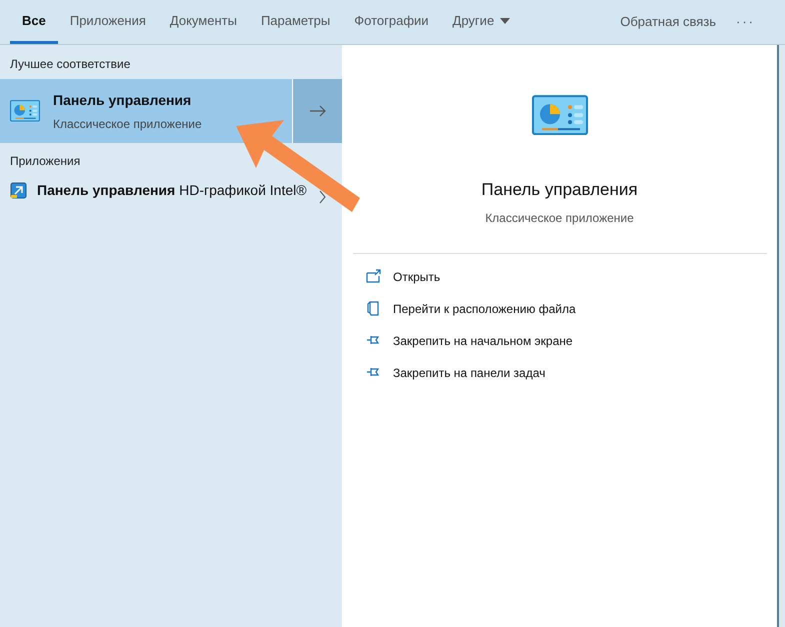  What do you see at coordinates (178, 190) in the screenshot?
I see `app-result-item: Панель управления HD-графикой Intel®` at bounding box center [178, 190].